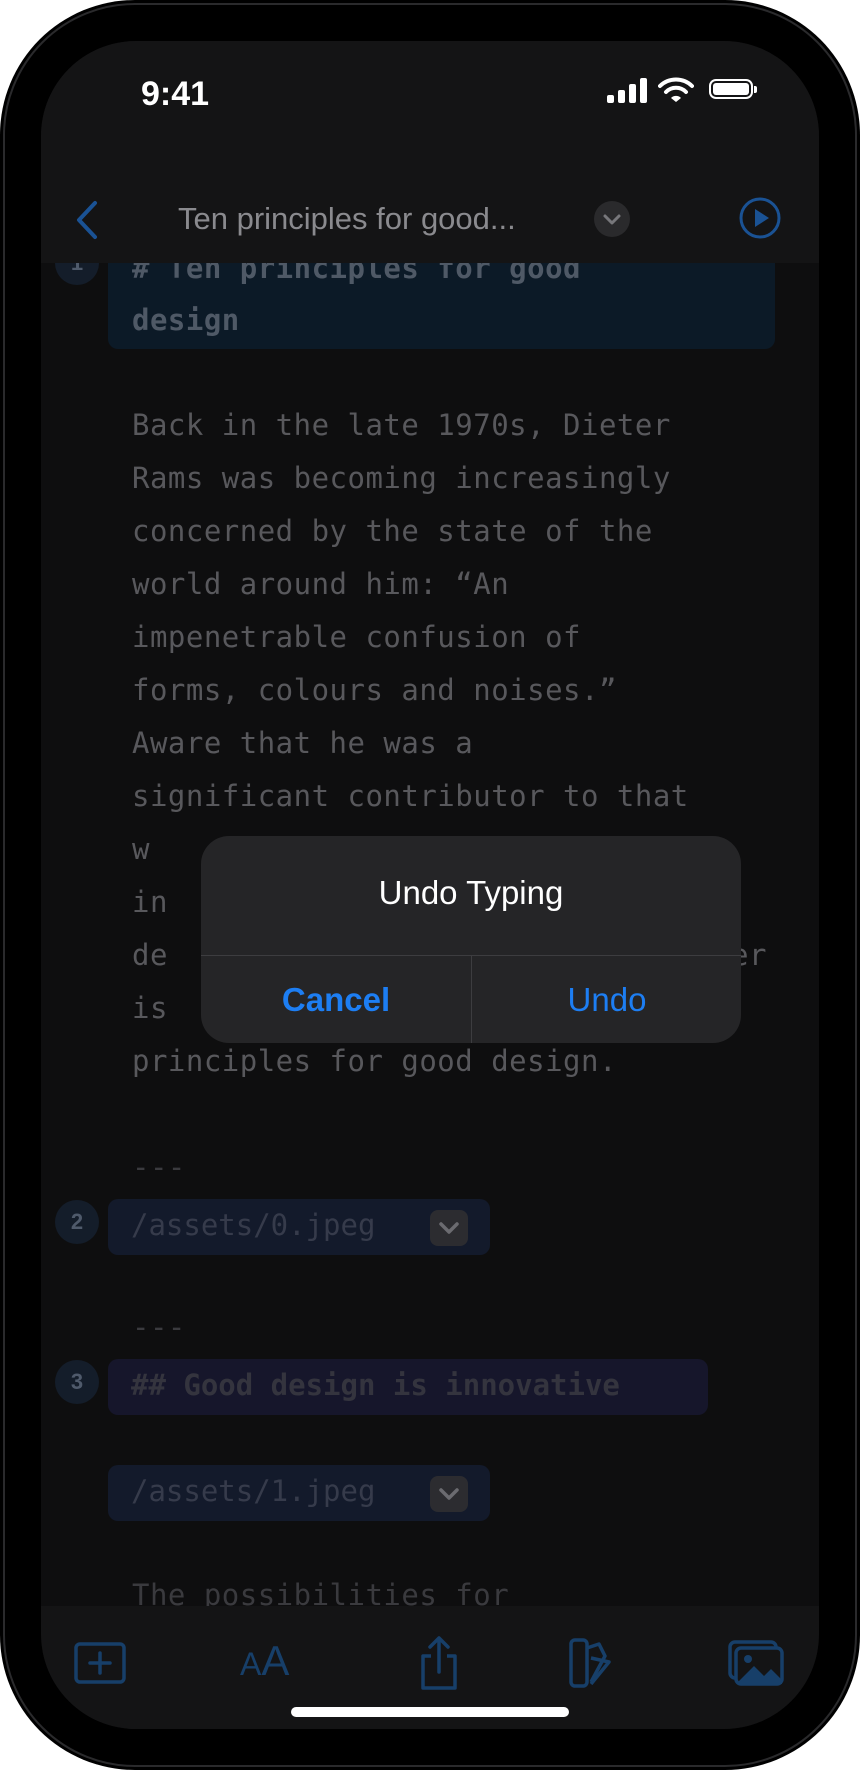  What do you see at coordinates (401, 478) in the screenshot?
I see `paragraph-line: Rams was becoming increasingly` at bounding box center [401, 478].